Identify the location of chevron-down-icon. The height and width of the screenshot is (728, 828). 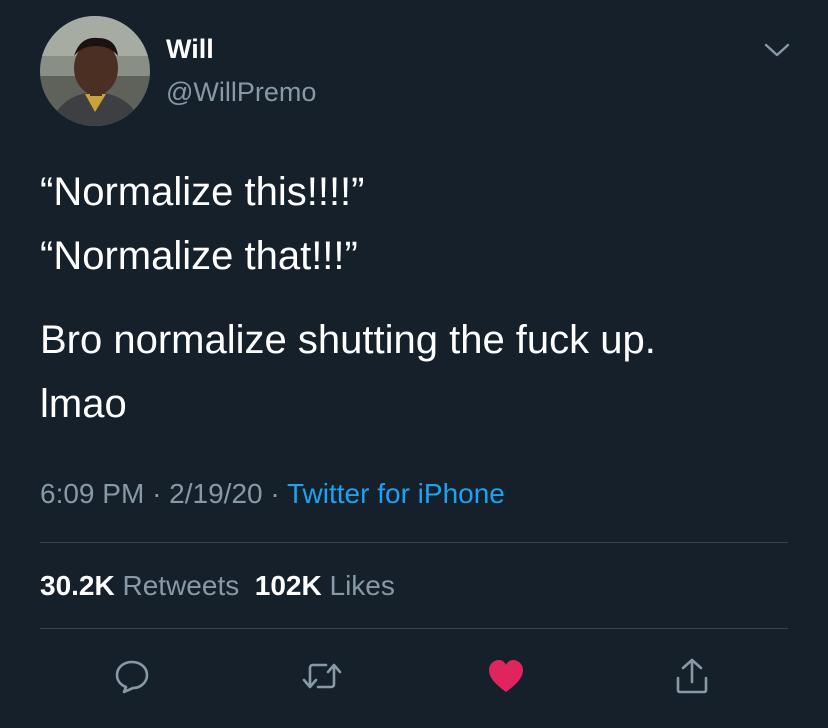
(777, 50).